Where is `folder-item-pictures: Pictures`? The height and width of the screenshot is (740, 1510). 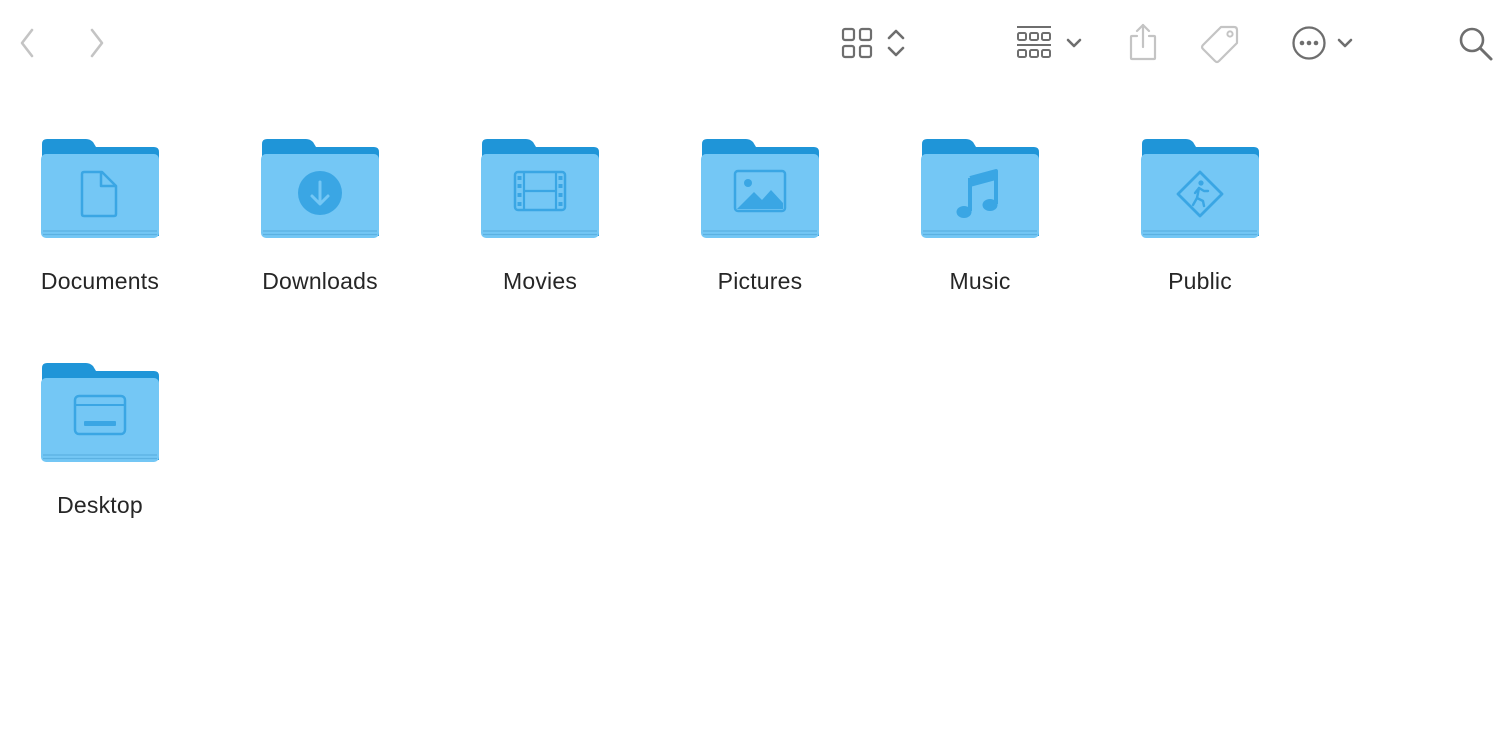 folder-item-pictures: Pictures is located at coordinates (760, 233).